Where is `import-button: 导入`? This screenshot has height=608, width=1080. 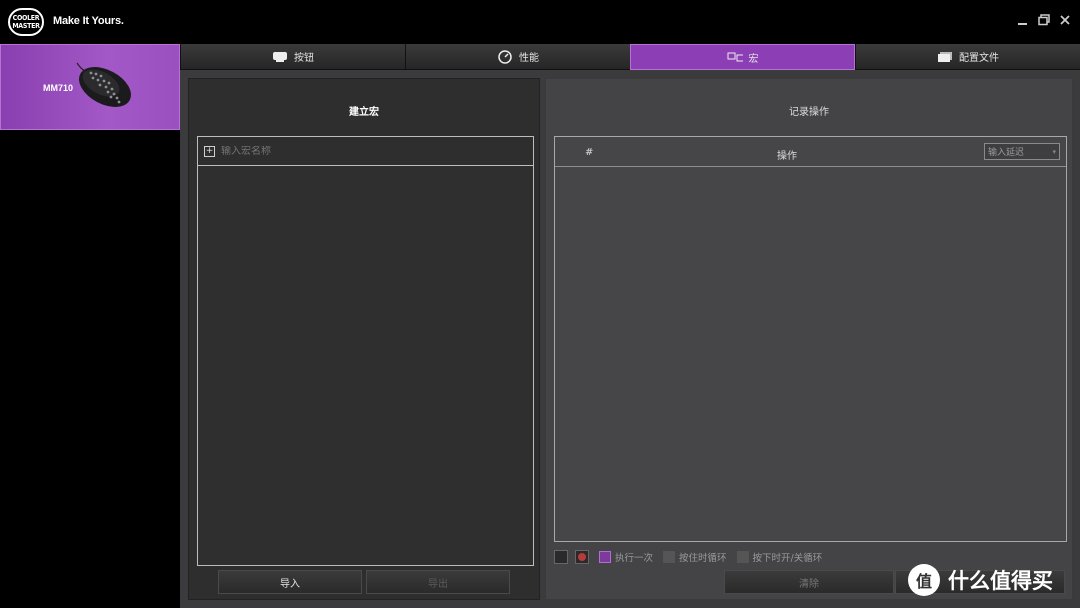
import-button: 导入 is located at coordinates (290, 582).